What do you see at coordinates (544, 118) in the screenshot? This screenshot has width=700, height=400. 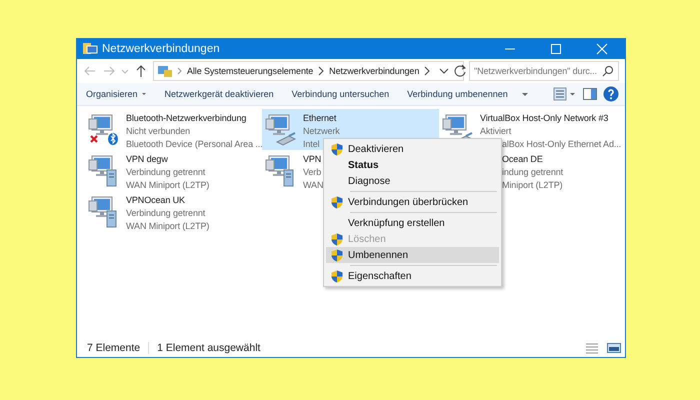 I see `connection-name: VirtualBox Host-Only Network #3` at bounding box center [544, 118].